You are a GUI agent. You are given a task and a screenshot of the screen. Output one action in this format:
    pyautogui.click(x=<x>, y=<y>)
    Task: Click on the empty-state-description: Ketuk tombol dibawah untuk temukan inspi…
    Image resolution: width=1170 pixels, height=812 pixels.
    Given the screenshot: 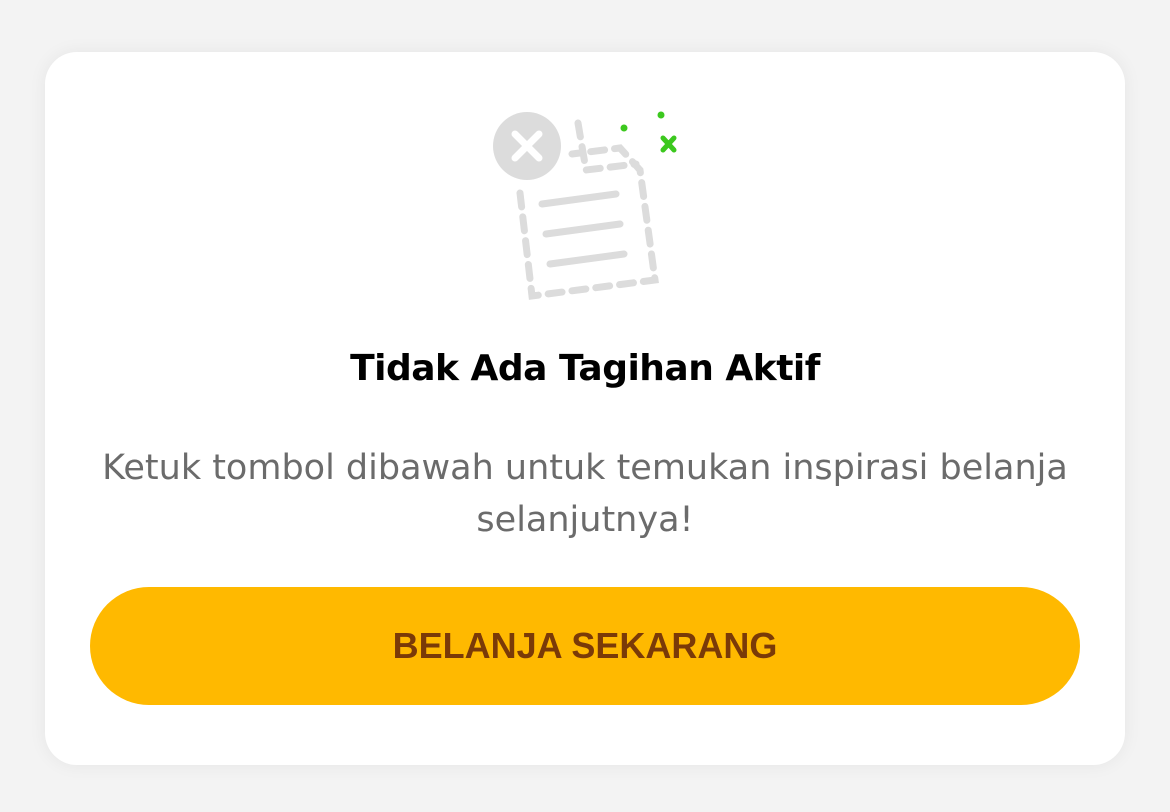 What is the action you would take?
    pyautogui.click(x=585, y=494)
    